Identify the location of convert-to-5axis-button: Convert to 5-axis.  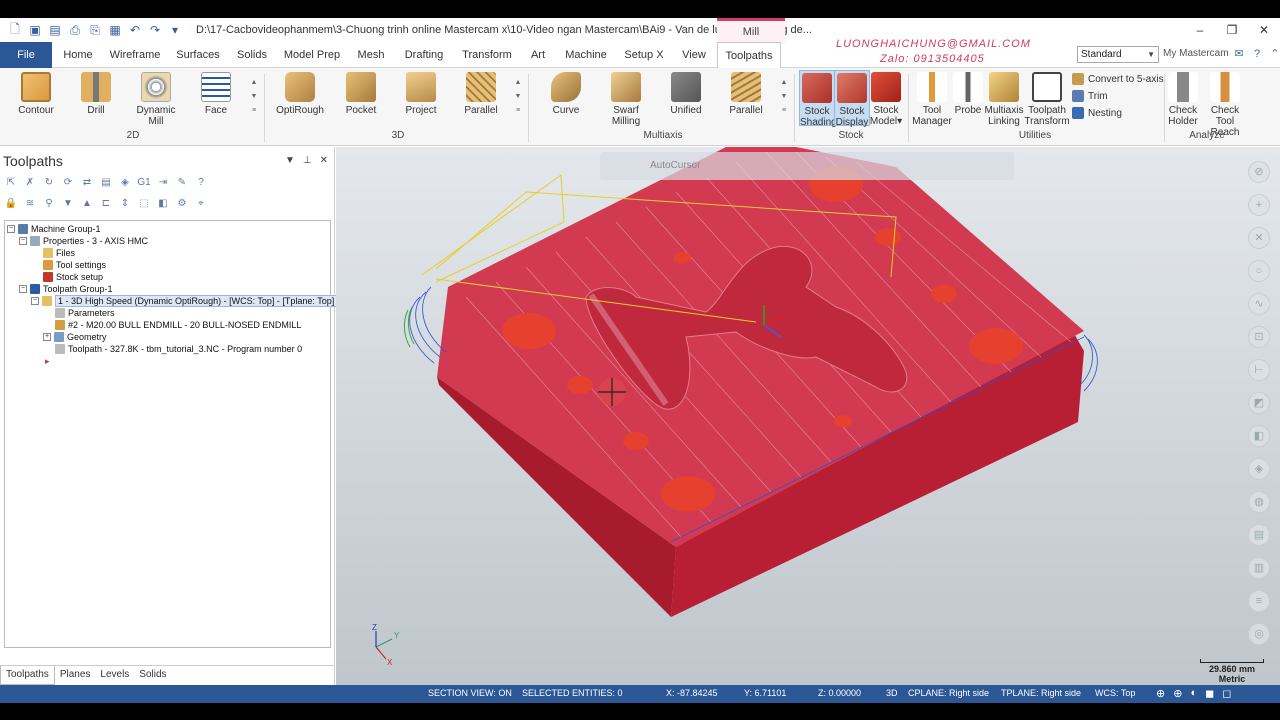
(1118, 79).